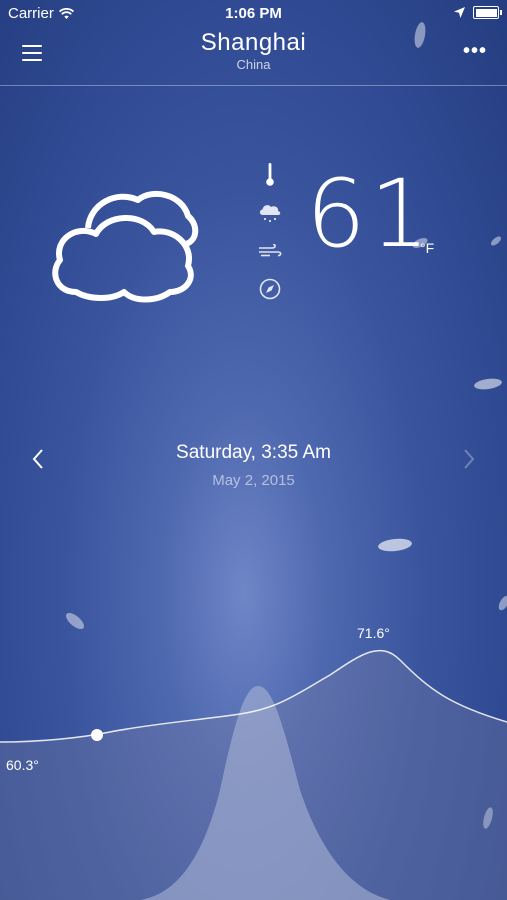 The height and width of the screenshot is (900, 507). I want to click on more-options-button: •••, so click(475, 51).